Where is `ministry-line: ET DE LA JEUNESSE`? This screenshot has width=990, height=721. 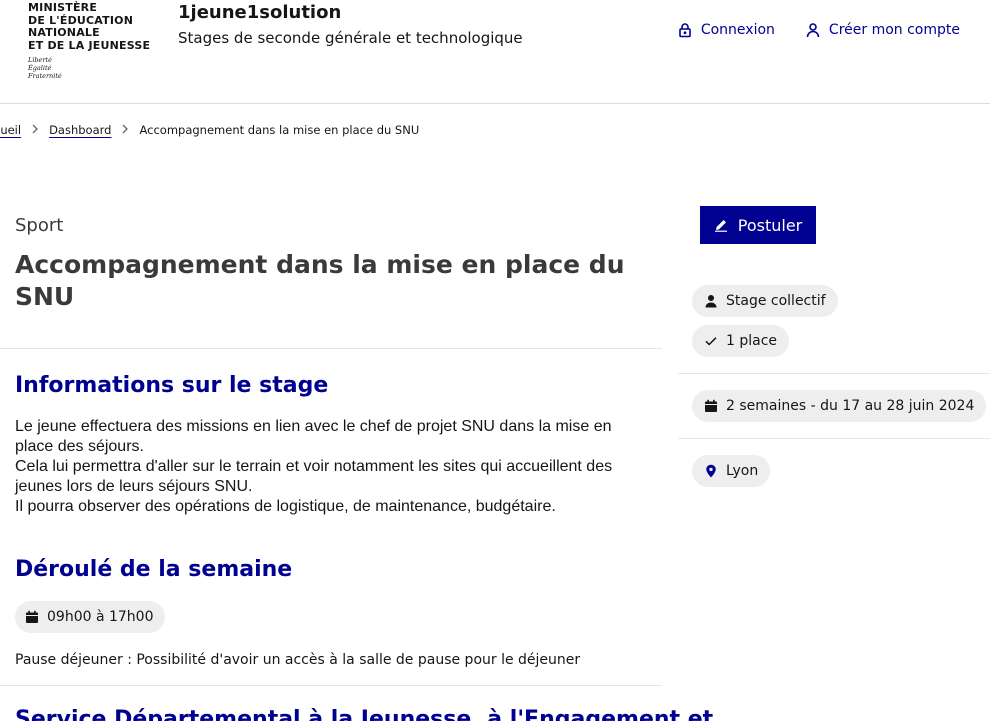
ministry-line: ET DE LA JEUNESSE is located at coordinates (89, 45).